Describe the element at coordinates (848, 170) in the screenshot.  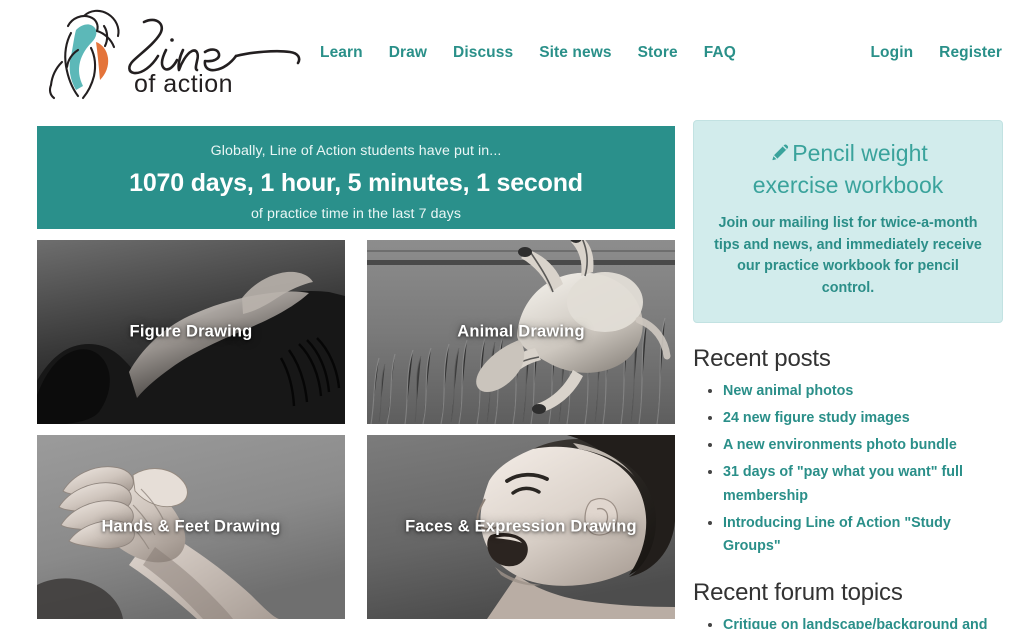
I see `promo-title: Pencil weight exercise workbook` at that location.